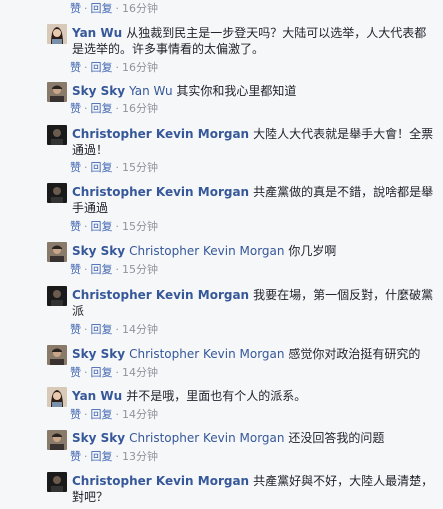 The height and width of the screenshot is (509, 443). Describe the element at coordinates (336, 438) in the screenshot. I see `comment-text: 还没回答我的问题` at that location.